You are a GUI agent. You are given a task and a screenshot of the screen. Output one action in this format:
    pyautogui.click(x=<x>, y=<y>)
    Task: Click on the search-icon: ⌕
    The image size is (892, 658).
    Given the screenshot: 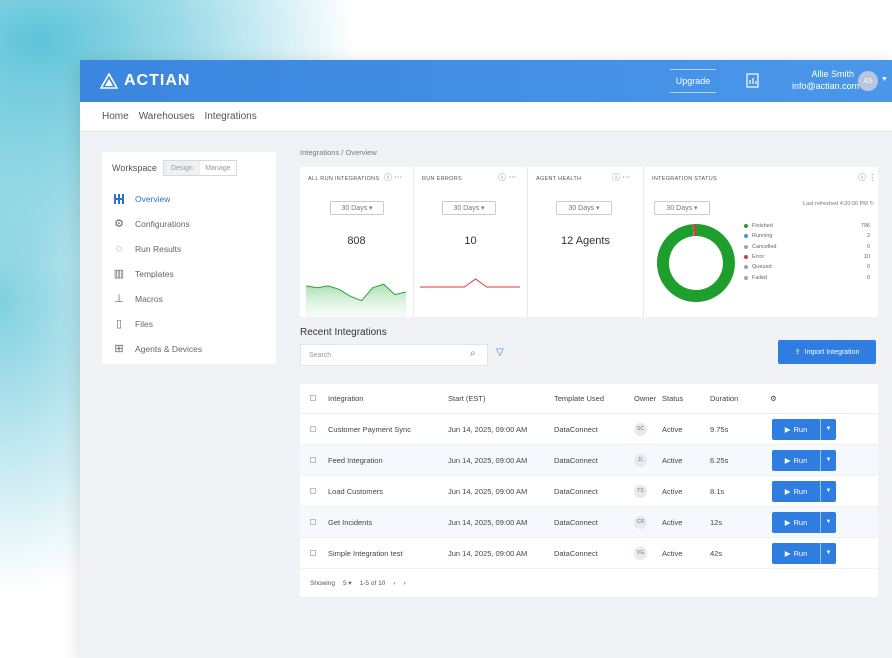 What is the action you would take?
    pyautogui.click(x=473, y=353)
    